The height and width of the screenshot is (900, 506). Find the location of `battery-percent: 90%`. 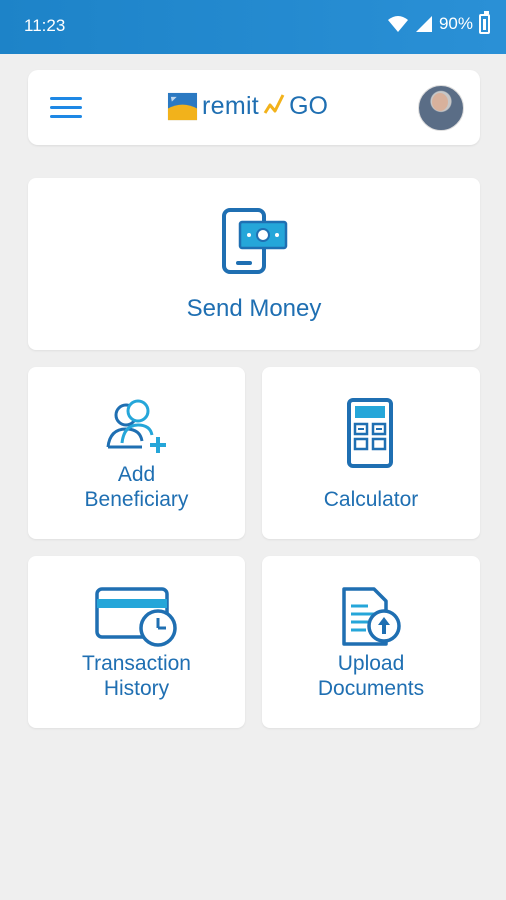

battery-percent: 90% is located at coordinates (455, 23).